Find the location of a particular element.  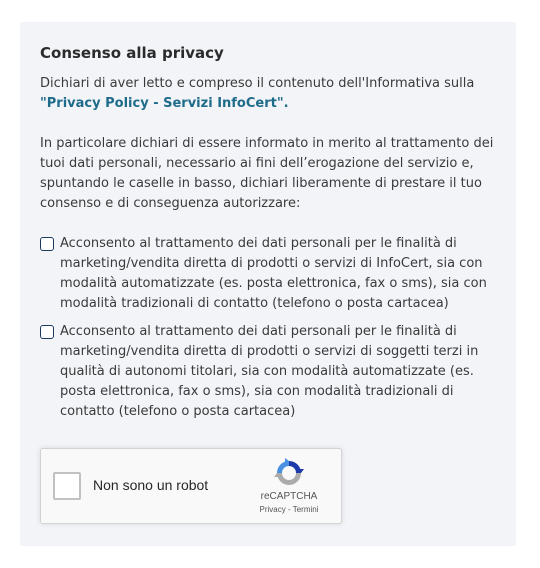

recaptcha-logo-icon is located at coordinates (289, 471).